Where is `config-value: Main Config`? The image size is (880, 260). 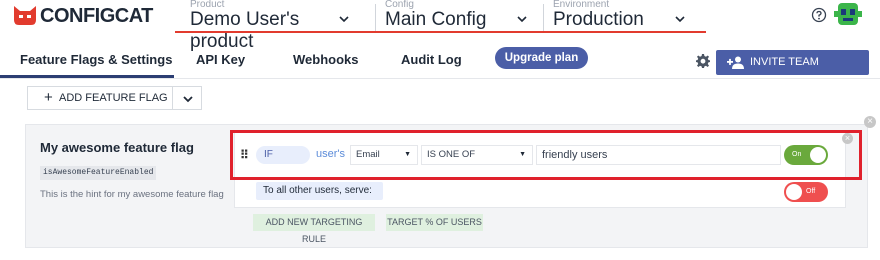 config-value: Main Config is located at coordinates (436, 19).